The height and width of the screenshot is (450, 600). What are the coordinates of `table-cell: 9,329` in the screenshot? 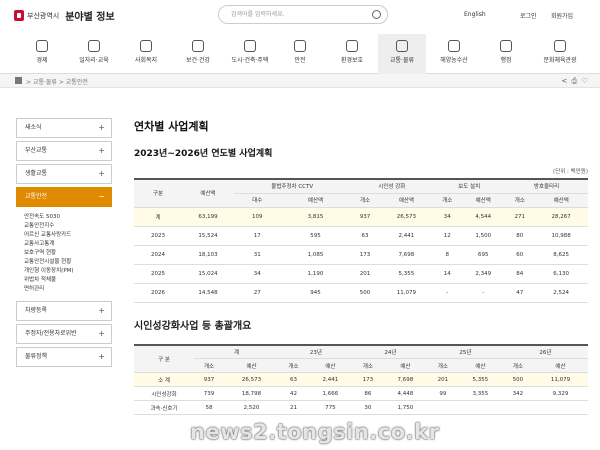 It's located at (560, 393).